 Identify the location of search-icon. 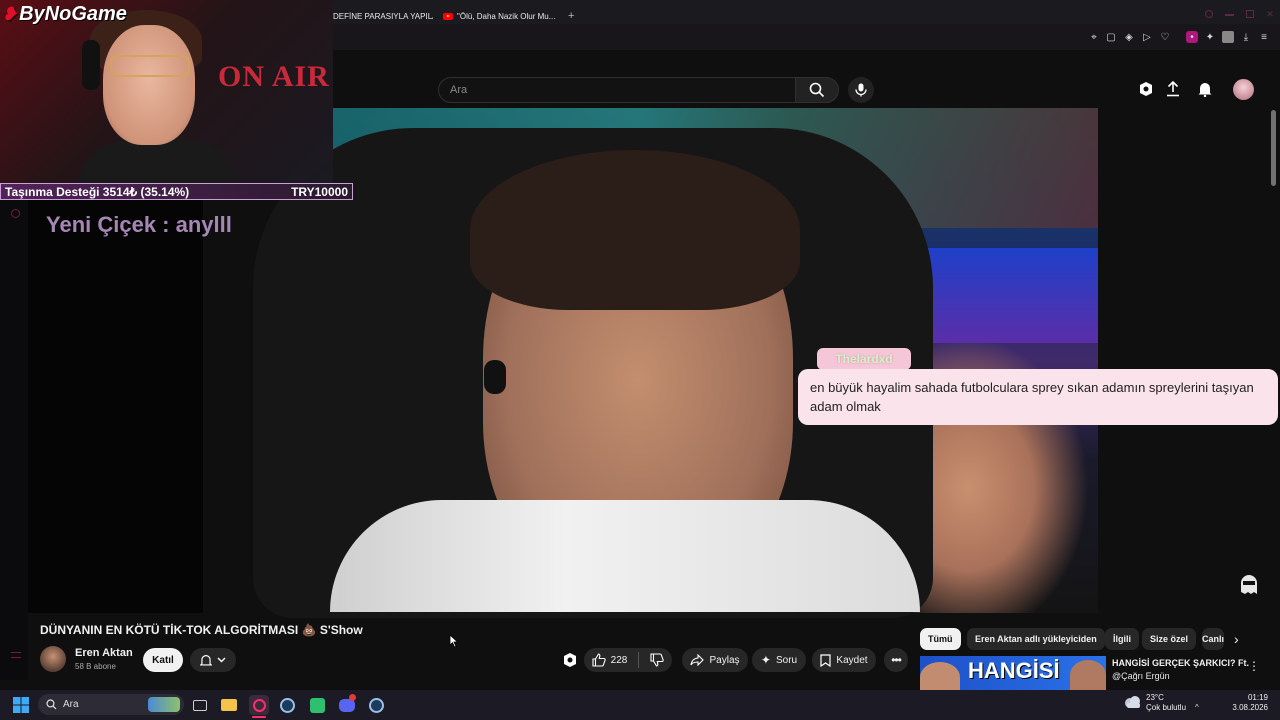
(817, 90).